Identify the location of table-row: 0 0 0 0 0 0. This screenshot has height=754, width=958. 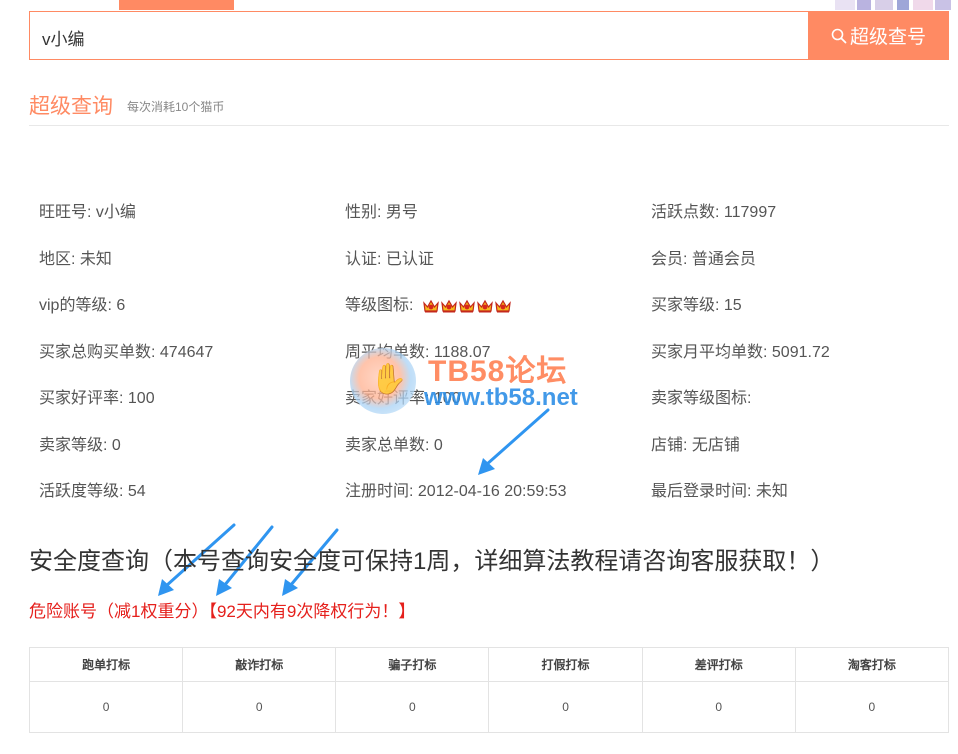
(489, 707).